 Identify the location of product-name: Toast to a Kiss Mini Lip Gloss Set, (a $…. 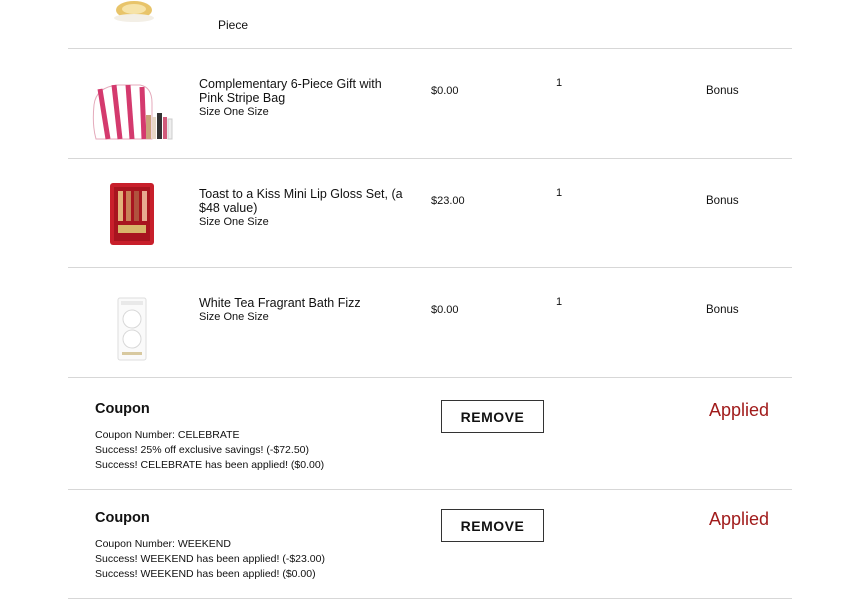
(301, 201).